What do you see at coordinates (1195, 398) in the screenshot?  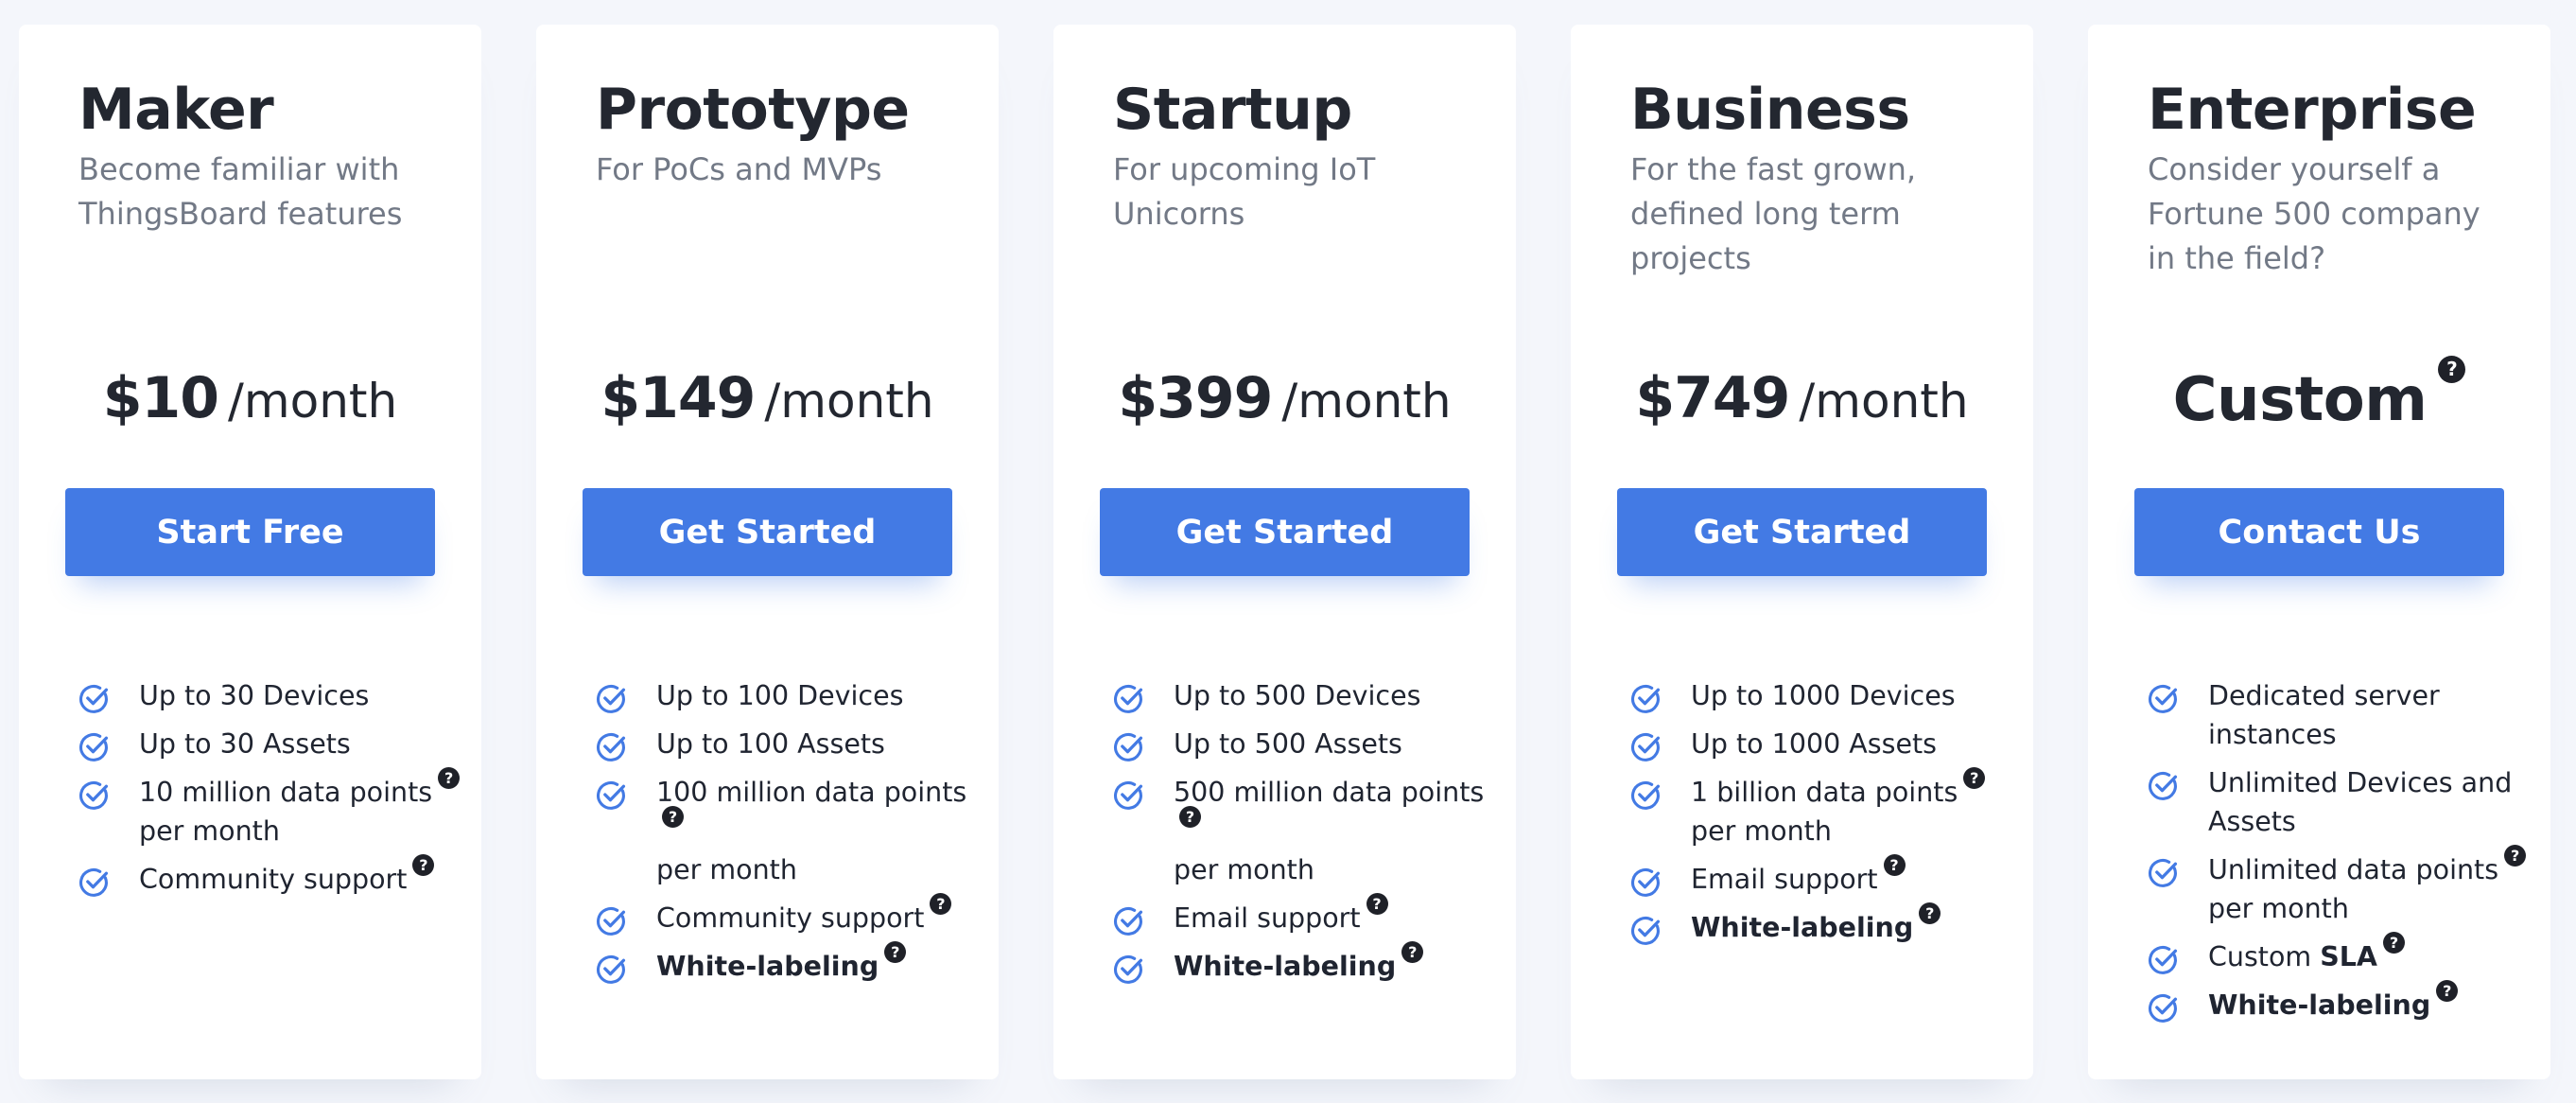 I see `price-amount: $399` at bounding box center [1195, 398].